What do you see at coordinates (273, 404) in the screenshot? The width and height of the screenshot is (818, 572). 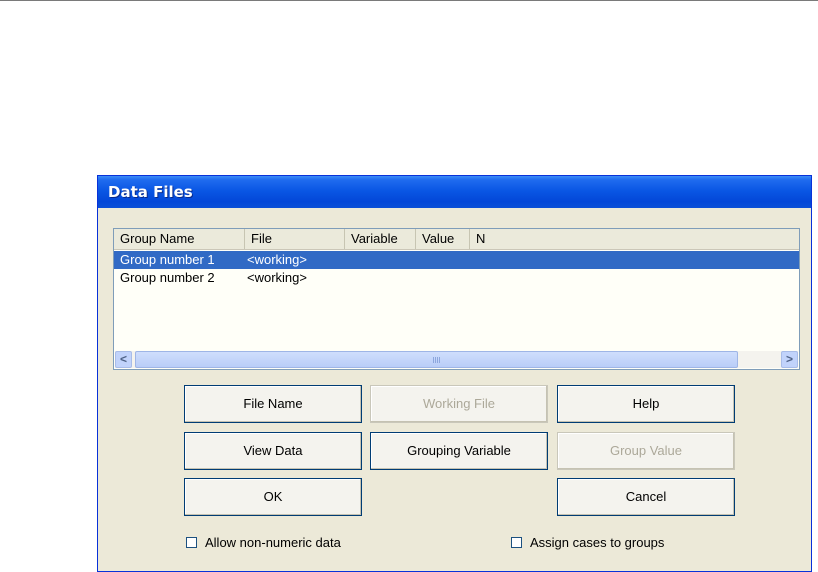 I see `file-name-button: File Name` at bounding box center [273, 404].